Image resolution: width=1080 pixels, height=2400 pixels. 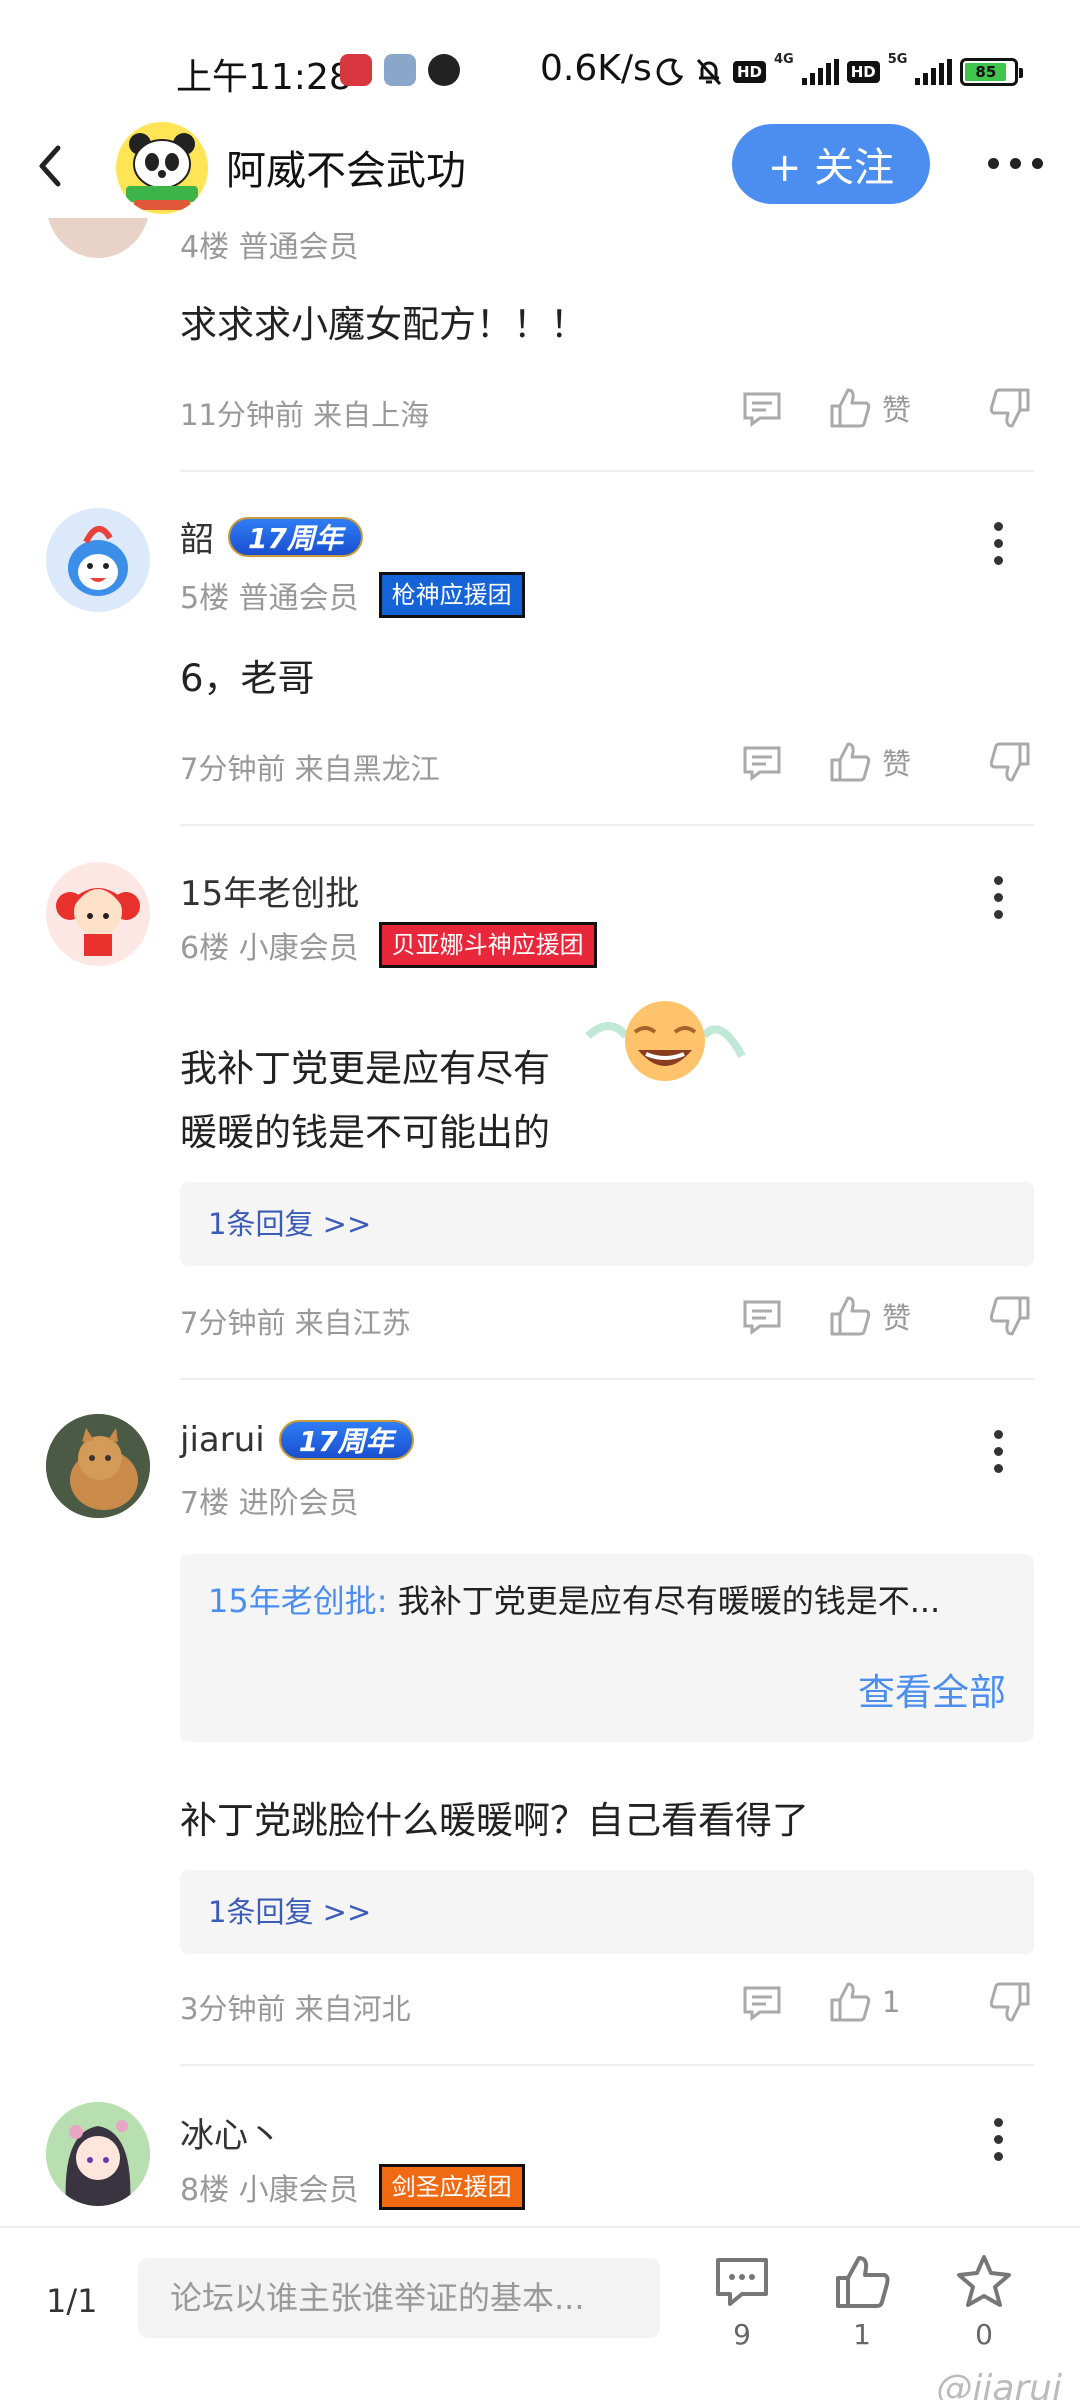 I want to click on comment-user: 15年老创批, so click(x=269, y=890).